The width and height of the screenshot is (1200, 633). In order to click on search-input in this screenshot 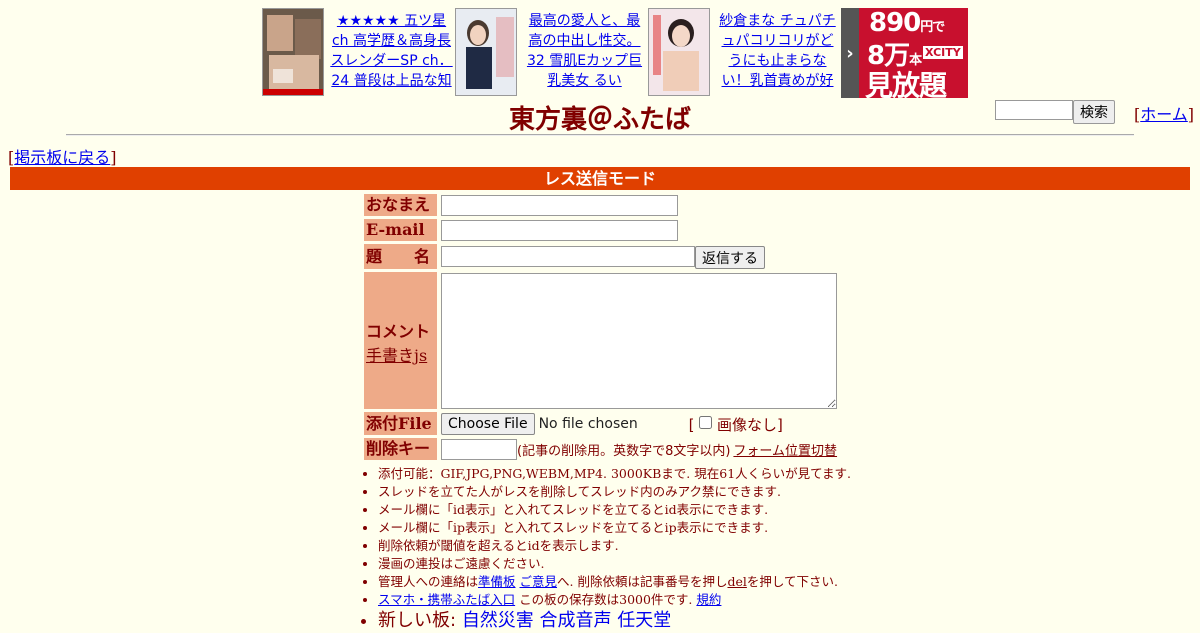, I will do `click(1034, 110)`.